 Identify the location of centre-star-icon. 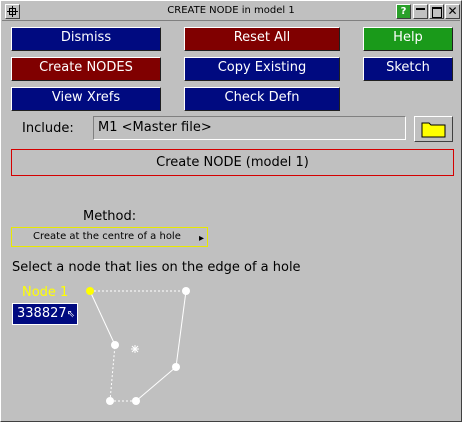
(135, 349).